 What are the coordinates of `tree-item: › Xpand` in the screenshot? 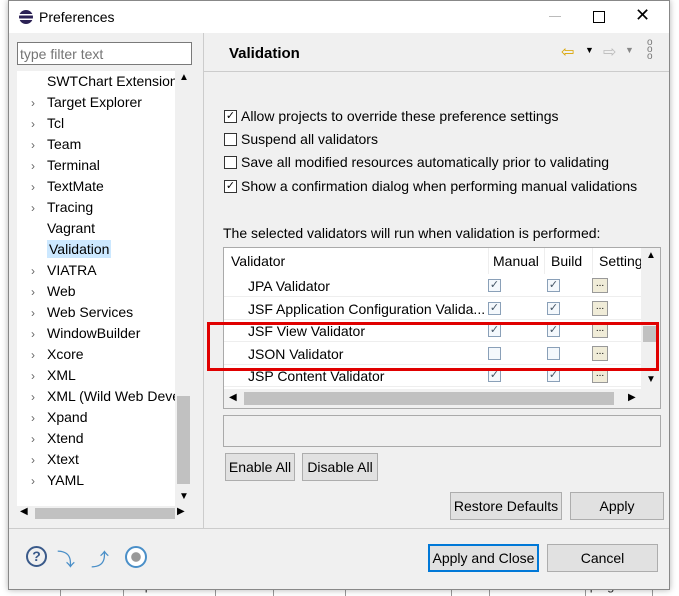 It's located at (59, 417).